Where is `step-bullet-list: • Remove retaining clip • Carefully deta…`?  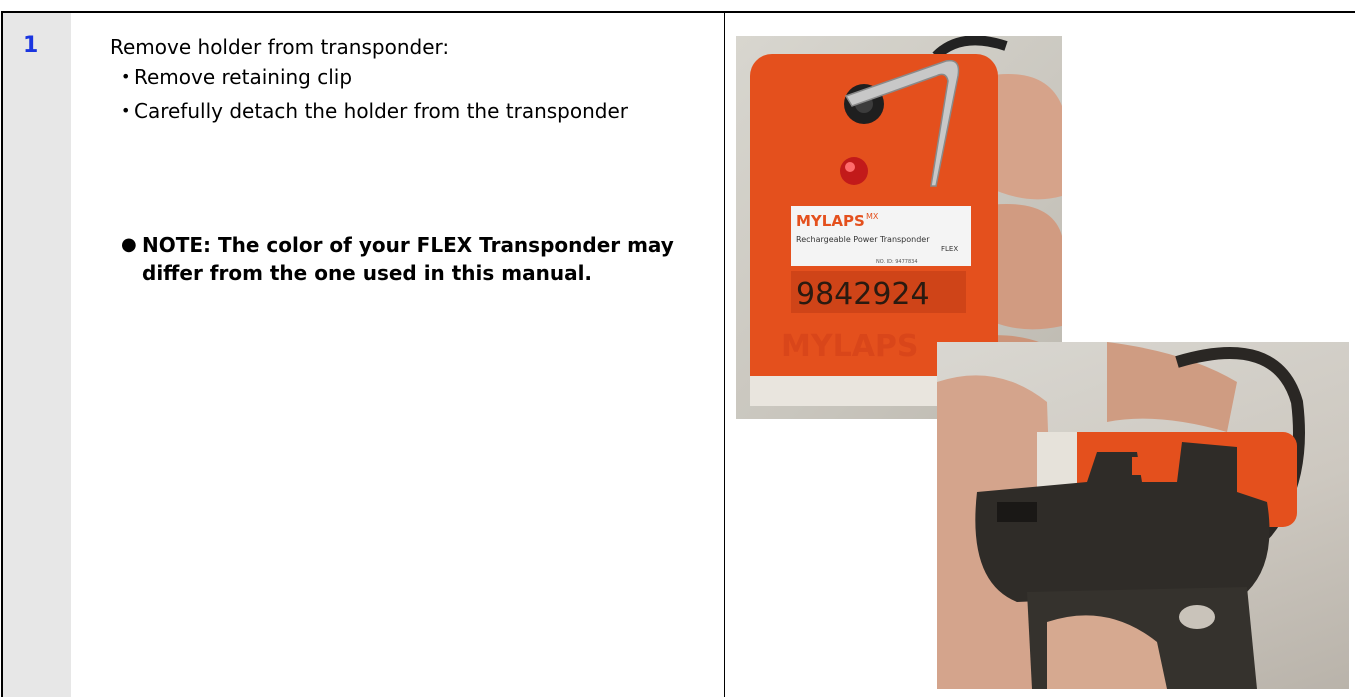
step-bullet-list: • Remove retaining clip • Carefully deta… is located at coordinates (411, 97).